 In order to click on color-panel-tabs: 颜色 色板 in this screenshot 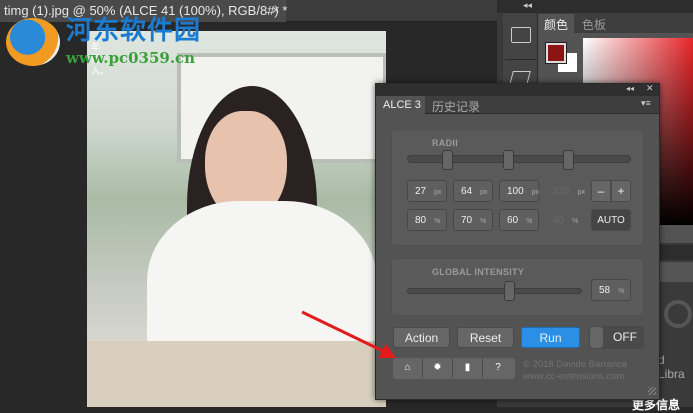, I will do `click(615, 23)`.